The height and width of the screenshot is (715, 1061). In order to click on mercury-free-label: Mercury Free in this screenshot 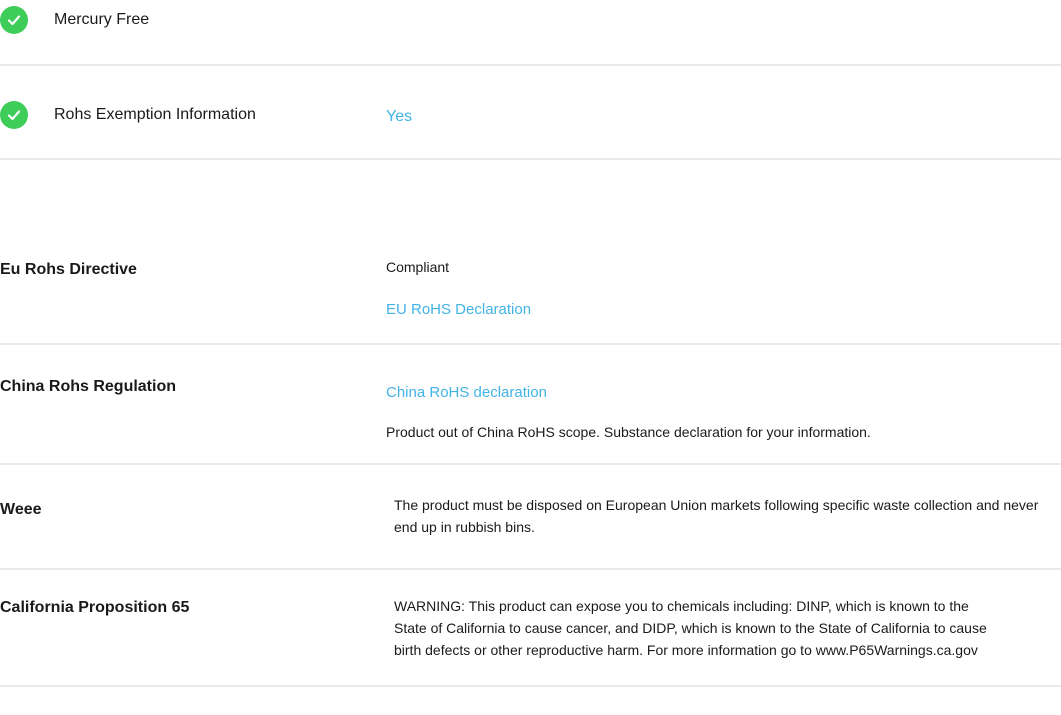, I will do `click(102, 19)`.